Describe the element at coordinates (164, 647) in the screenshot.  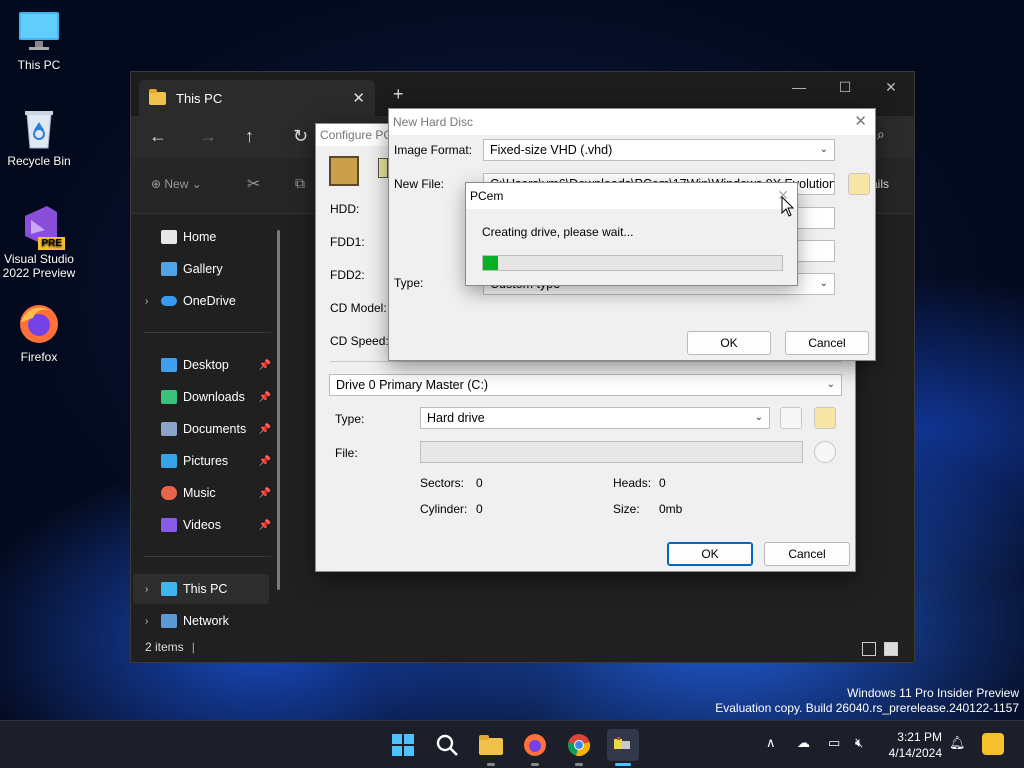
I see `item-count: 2 items` at that location.